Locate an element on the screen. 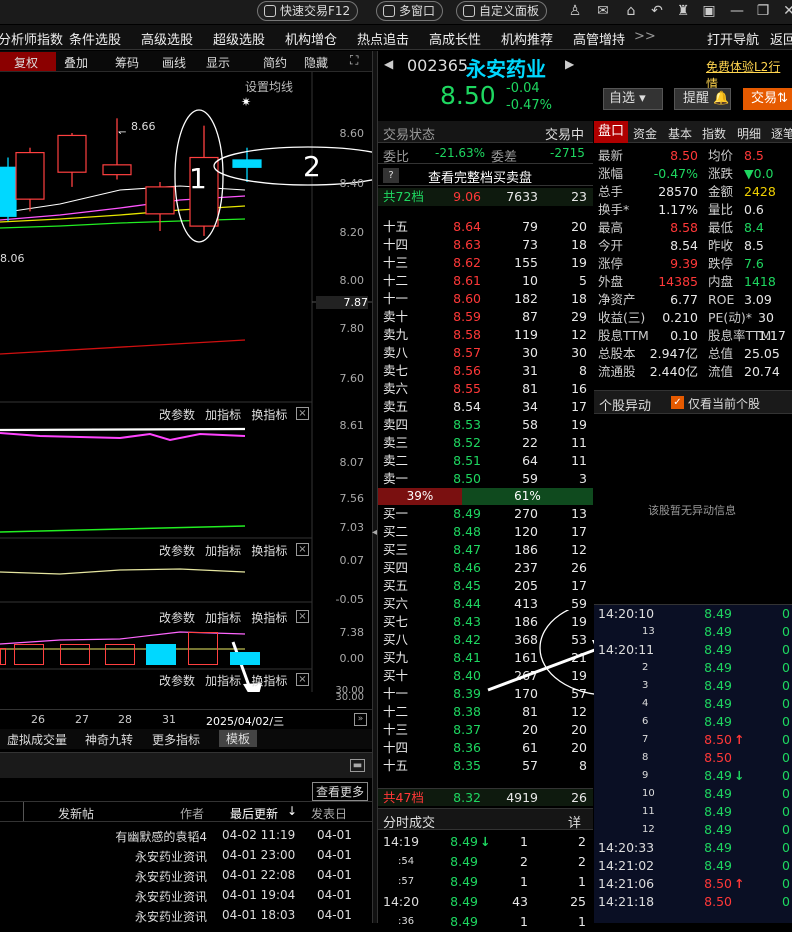 The height and width of the screenshot is (932, 792). date-tick: 31 is located at coordinates (169, 719).